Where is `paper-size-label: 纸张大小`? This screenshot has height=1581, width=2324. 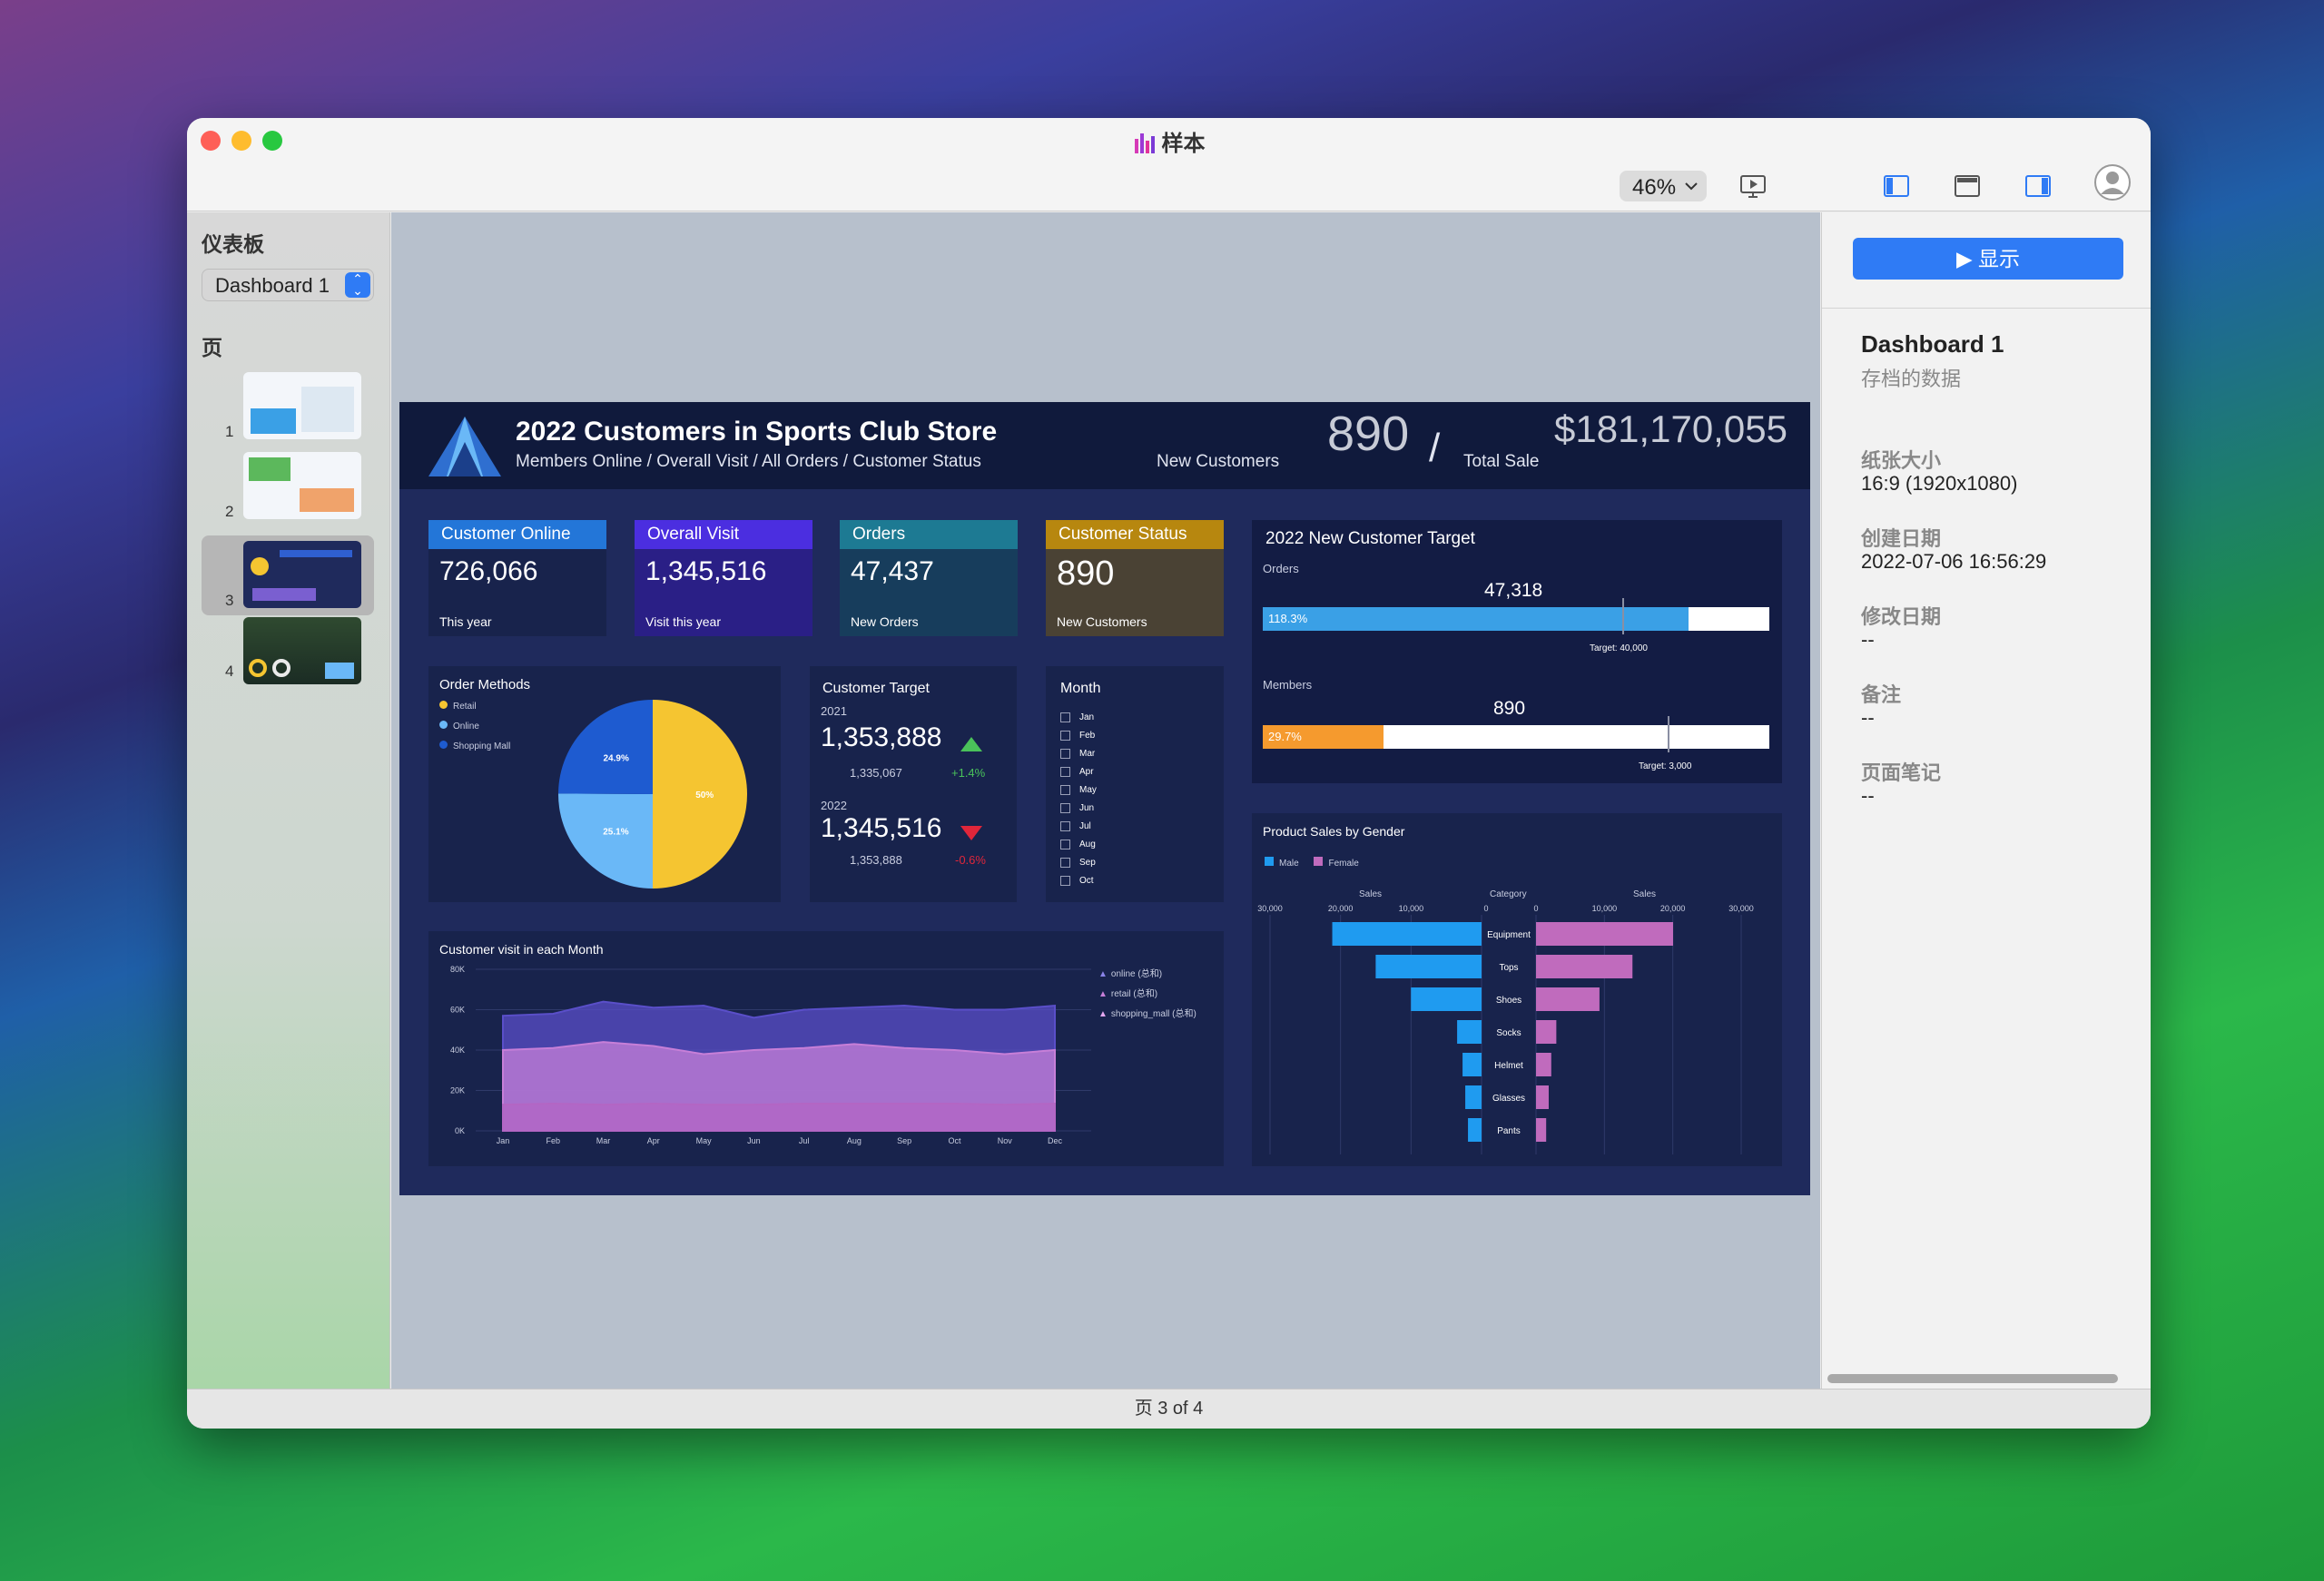
paper-size-label: 纸张大小 is located at coordinates (1901, 460).